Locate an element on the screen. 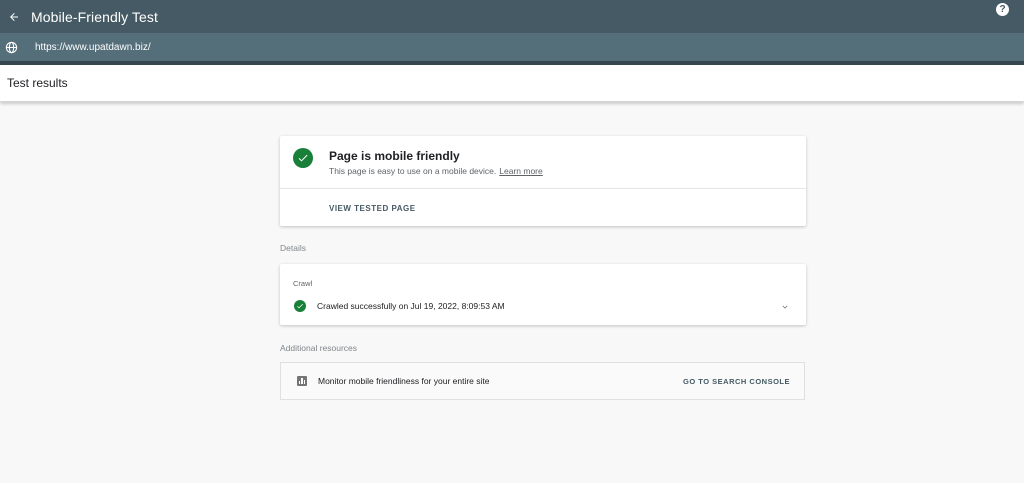 This screenshot has width=1024, height=483. url-bar: https://www.upatdawn.biz/ is located at coordinates (512, 47).